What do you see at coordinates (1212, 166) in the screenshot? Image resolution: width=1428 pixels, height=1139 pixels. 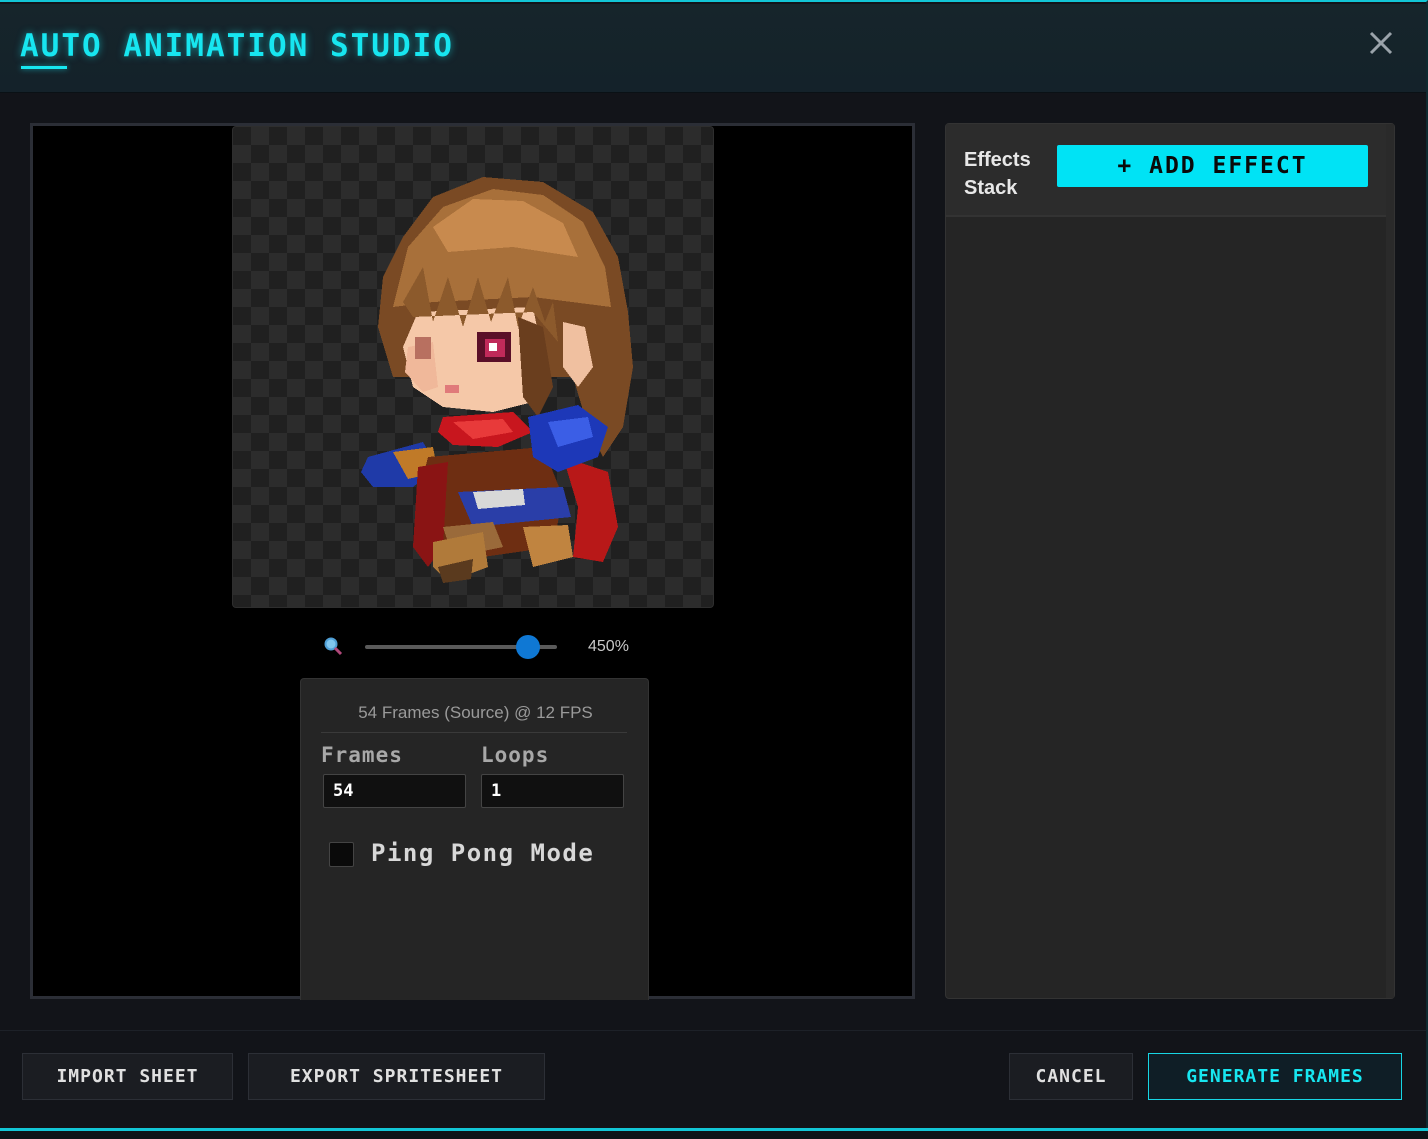 I see `add-effect-button: + ADD EFFECT` at bounding box center [1212, 166].